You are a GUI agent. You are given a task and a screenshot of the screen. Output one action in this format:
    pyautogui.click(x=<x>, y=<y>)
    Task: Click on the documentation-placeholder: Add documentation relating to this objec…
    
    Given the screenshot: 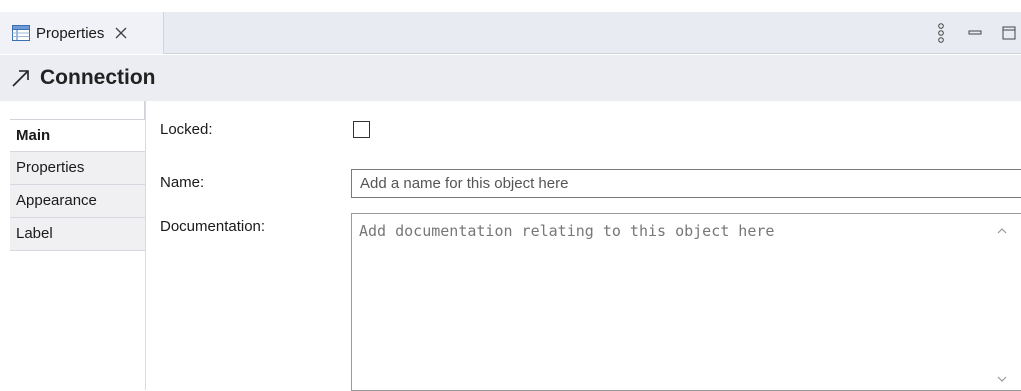 What is the action you would take?
    pyautogui.click(x=567, y=231)
    